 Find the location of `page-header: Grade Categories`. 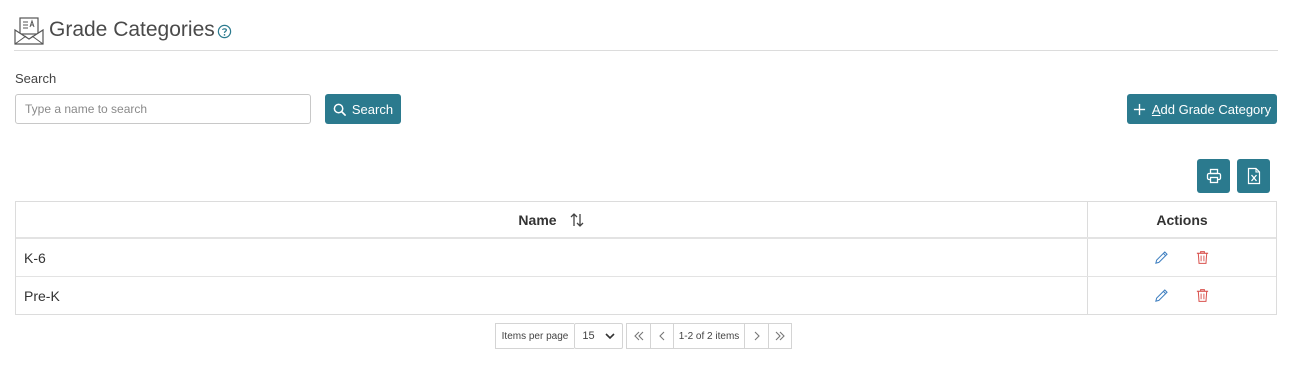

page-header: Grade Categories is located at coordinates (646, 32).